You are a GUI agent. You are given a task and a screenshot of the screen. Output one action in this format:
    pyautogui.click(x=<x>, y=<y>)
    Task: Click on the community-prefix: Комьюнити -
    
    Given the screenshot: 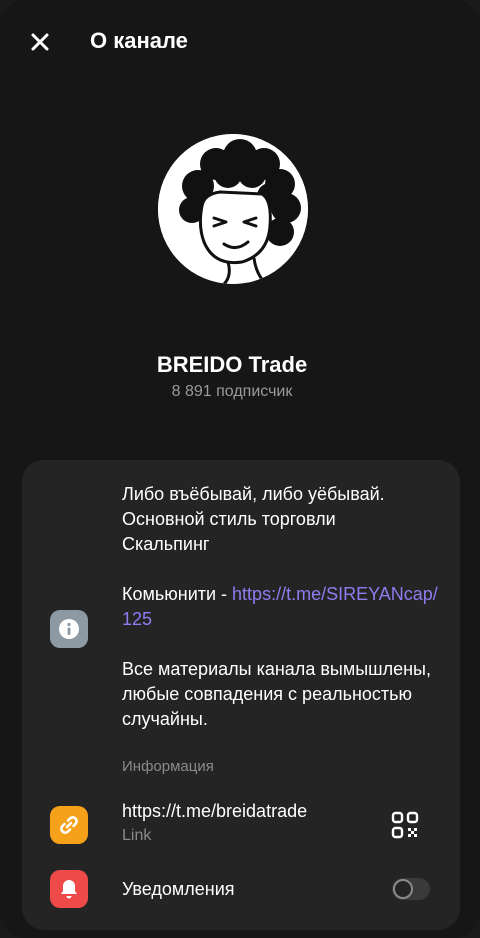 What is the action you would take?
    pyautogui.click(x=177, y=594)
    